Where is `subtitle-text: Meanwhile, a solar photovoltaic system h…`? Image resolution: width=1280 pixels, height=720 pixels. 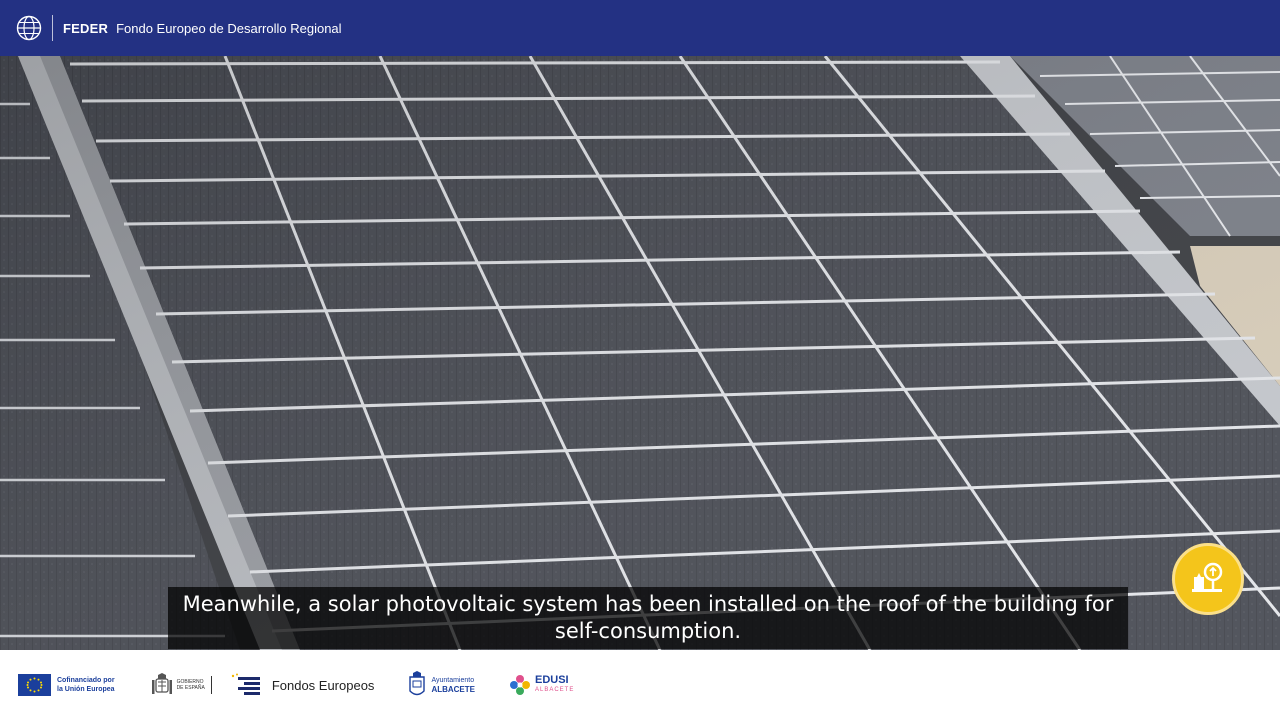 subtitle-text: Meanwhile, a solar photovoltaic system h… is located at coordinates (648, 618).